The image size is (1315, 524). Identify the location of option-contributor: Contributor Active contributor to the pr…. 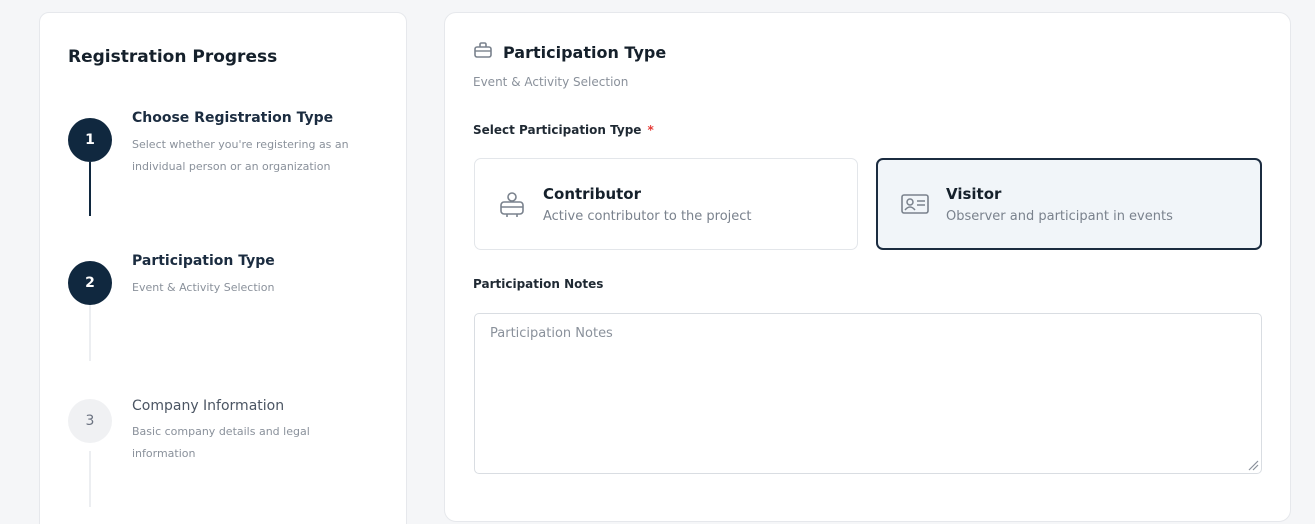
(666, 204).